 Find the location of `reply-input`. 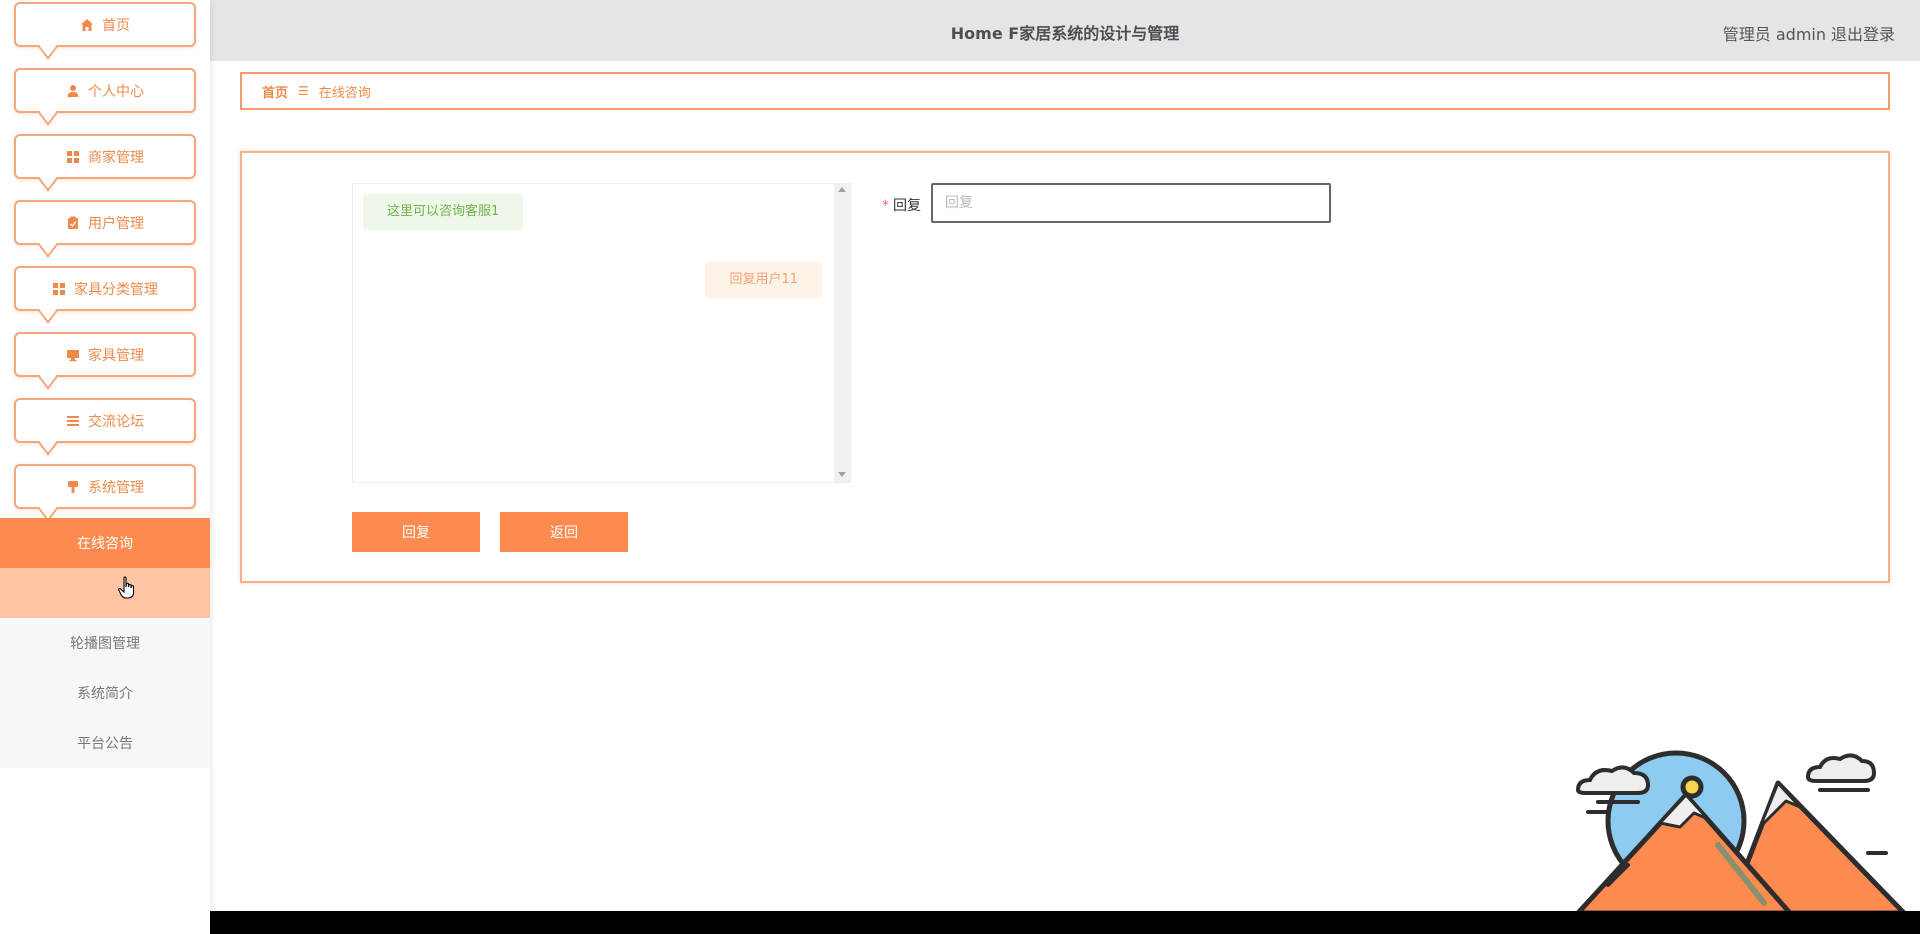

reply-input is located at coordinates (1131, 203).